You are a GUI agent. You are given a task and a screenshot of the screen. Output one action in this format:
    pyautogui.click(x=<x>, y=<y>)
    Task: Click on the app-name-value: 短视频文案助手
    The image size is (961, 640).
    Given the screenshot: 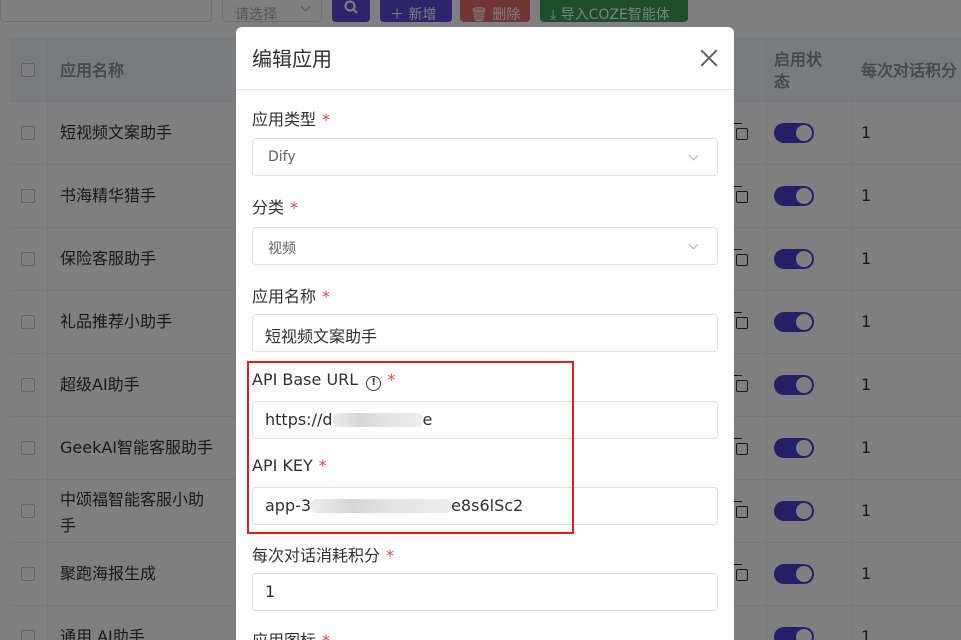 What is the action you would take?
    pyautogui.click(x=321, y=336)
    